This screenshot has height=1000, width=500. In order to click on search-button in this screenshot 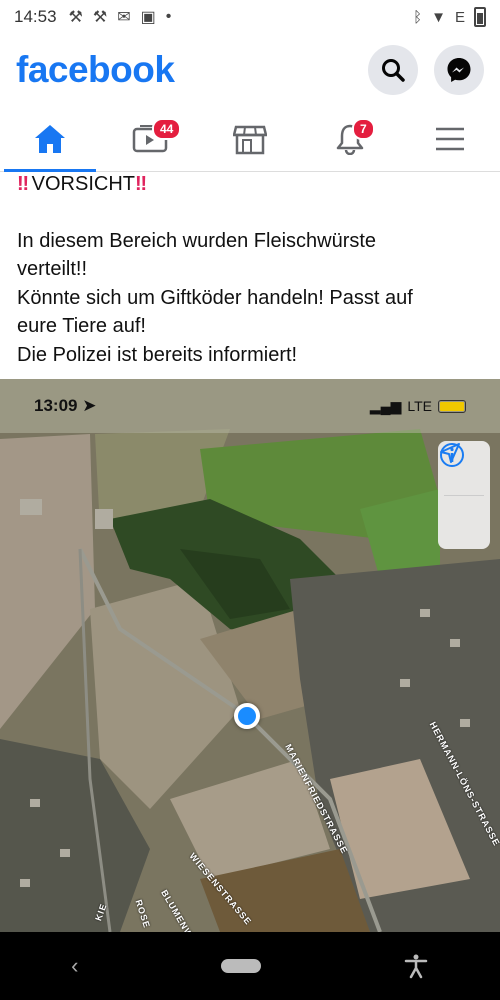, I will do `click(393, 70)`.